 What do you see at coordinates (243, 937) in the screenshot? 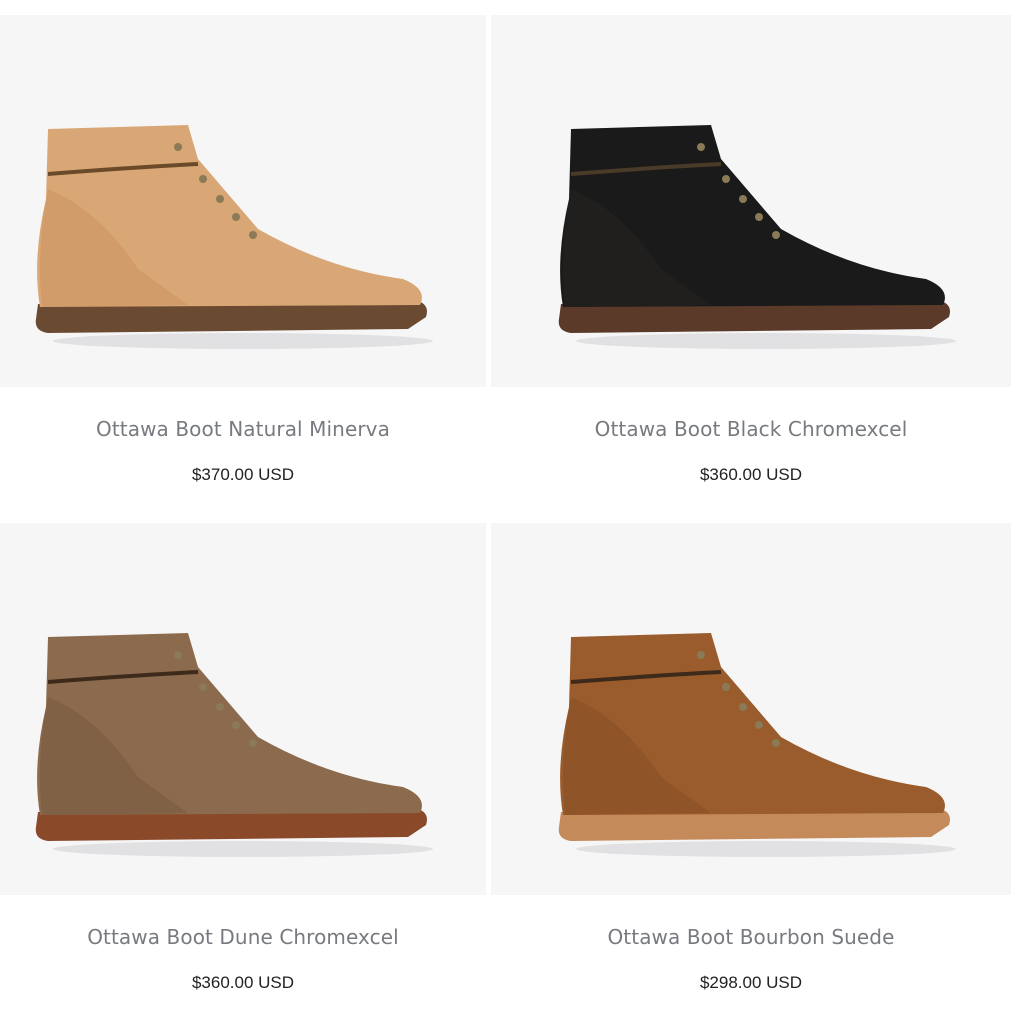
I see `product-name: Ottawa Boot Dune Chromexcel` at bounding box center [243, 937].